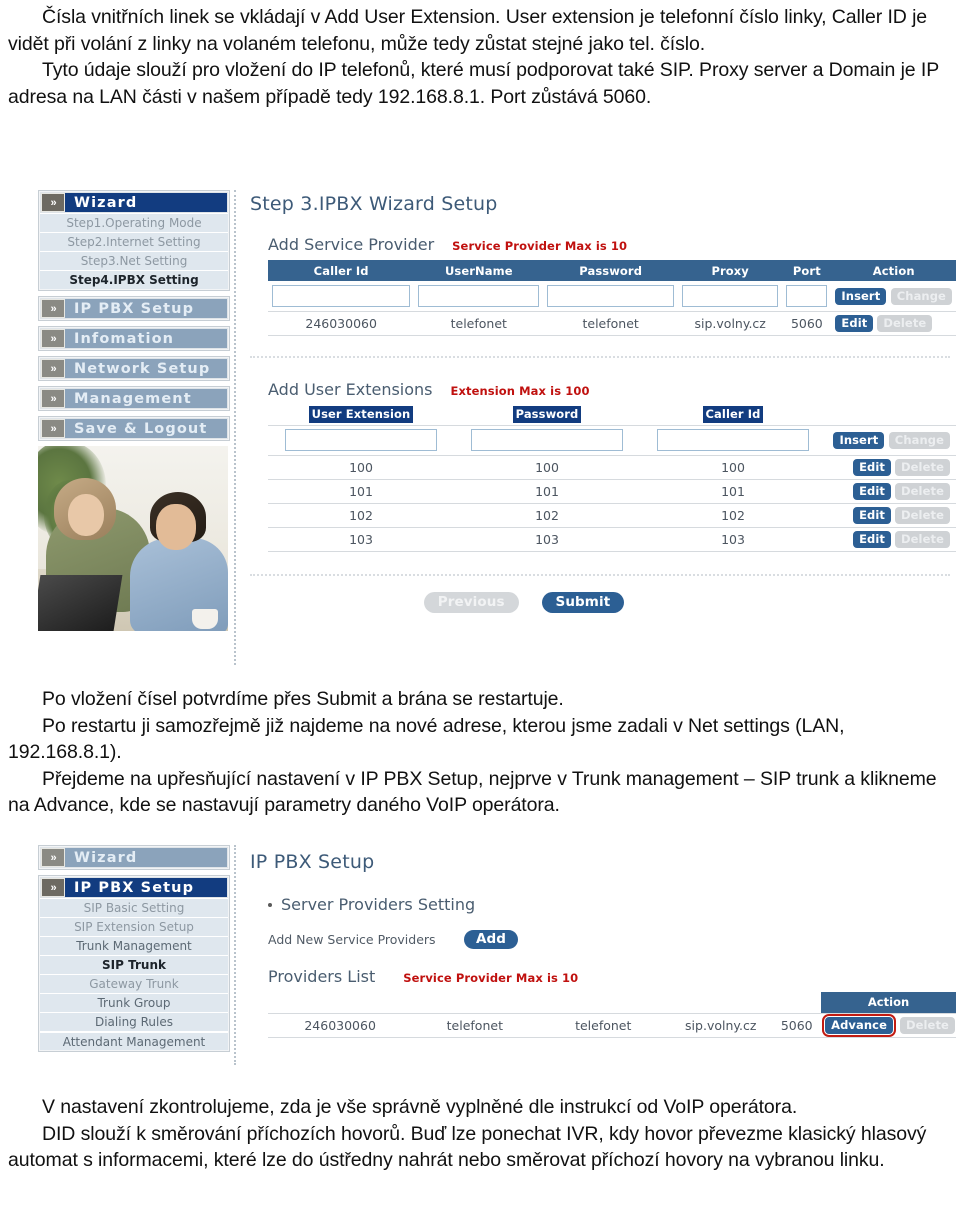  Describe the element at coordinates (479, 295) in the screenshot. I see `username-input` at that location.